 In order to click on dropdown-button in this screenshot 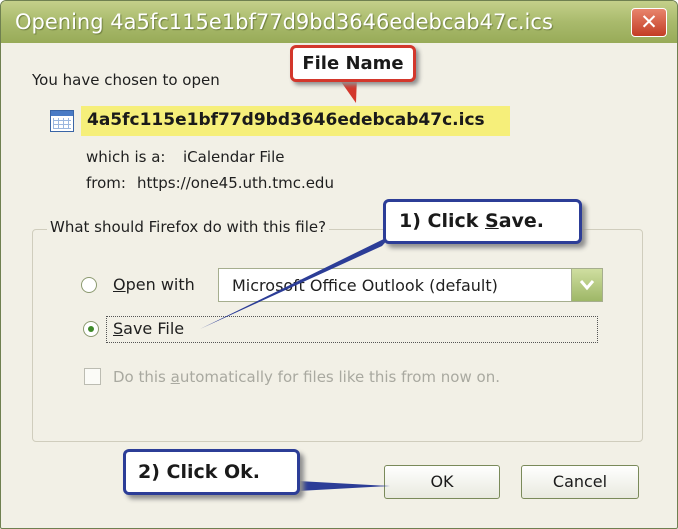, I will do `click(586, 285)`.